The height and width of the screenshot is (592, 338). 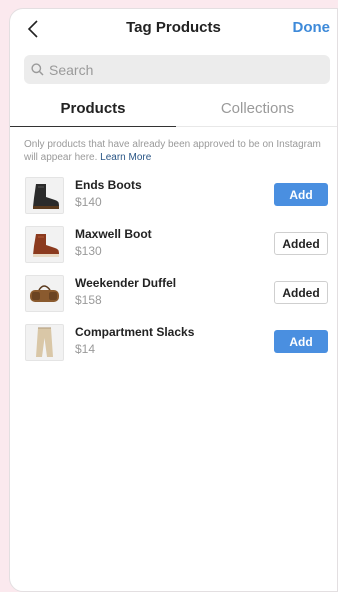 I want to click on learn-more-link: Learn More, so click(x=125, y=157).